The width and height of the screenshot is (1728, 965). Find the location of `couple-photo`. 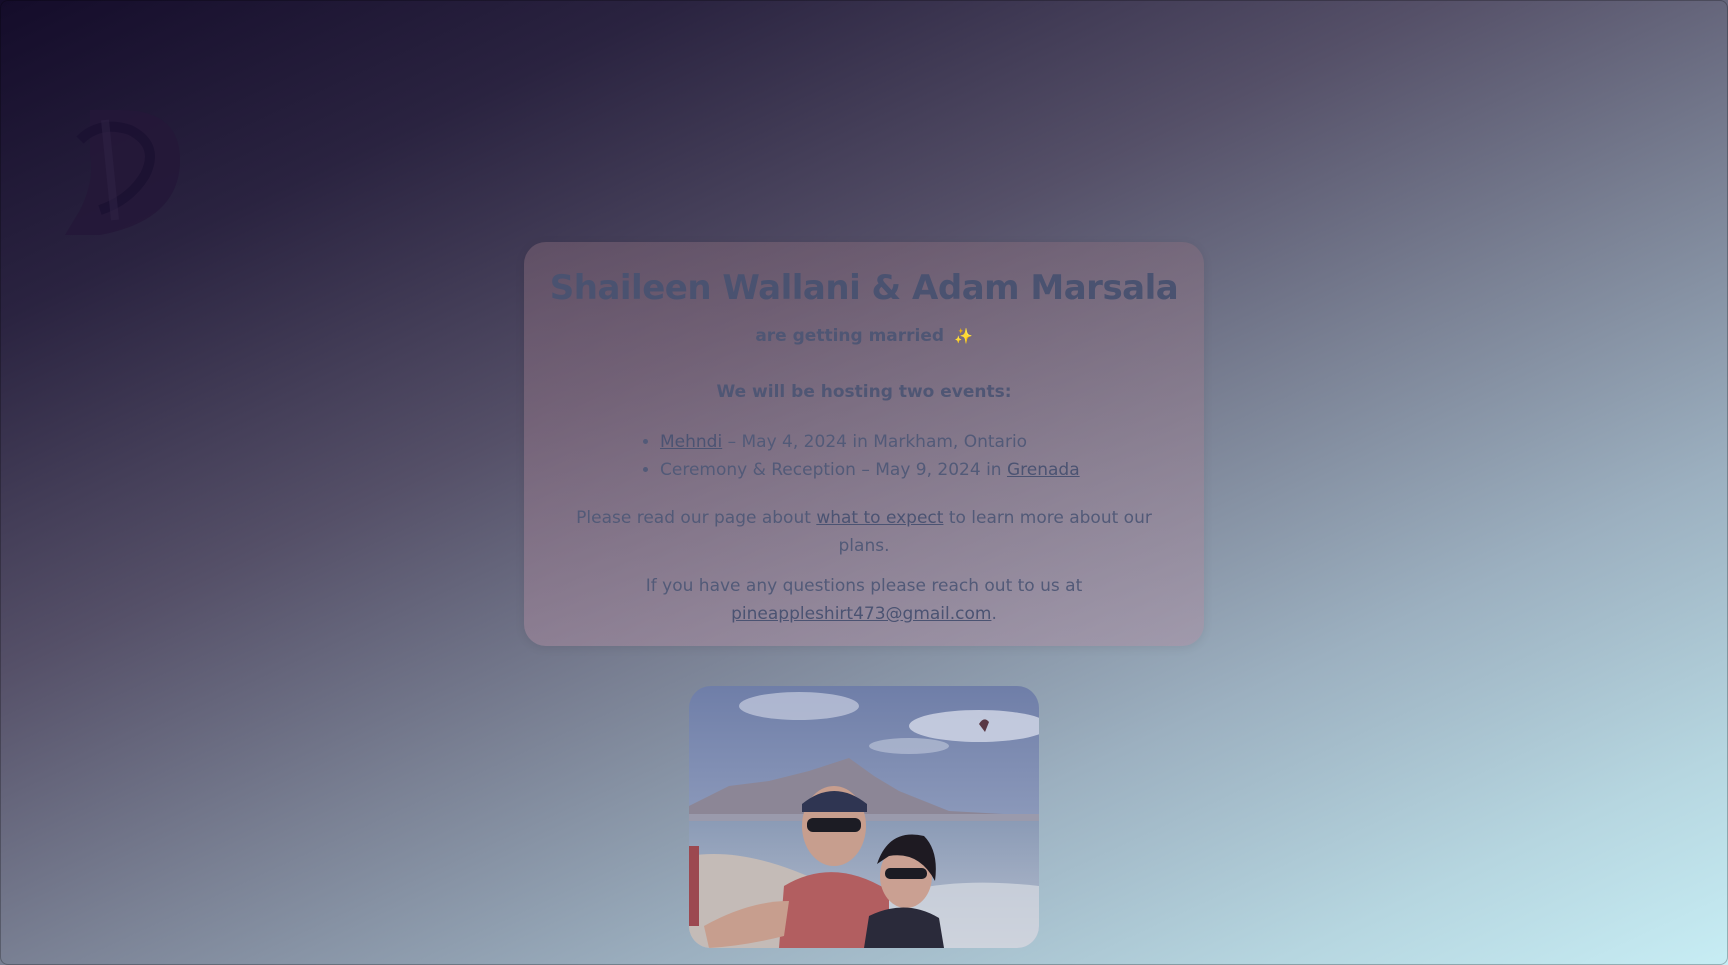

couple-photo is located at coordinates (864, 817).